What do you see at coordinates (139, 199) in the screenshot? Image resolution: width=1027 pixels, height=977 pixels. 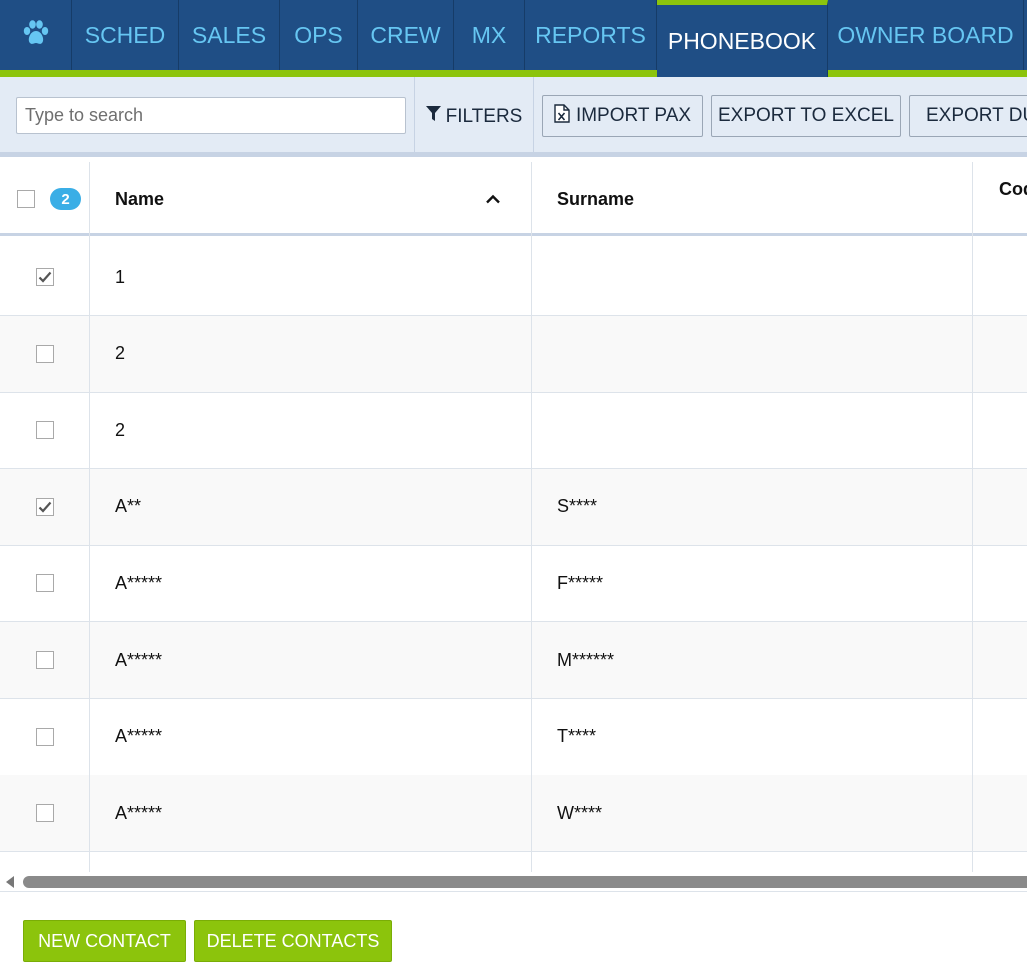 I see `column-header-name: Name` at bounding box center [139, 199].